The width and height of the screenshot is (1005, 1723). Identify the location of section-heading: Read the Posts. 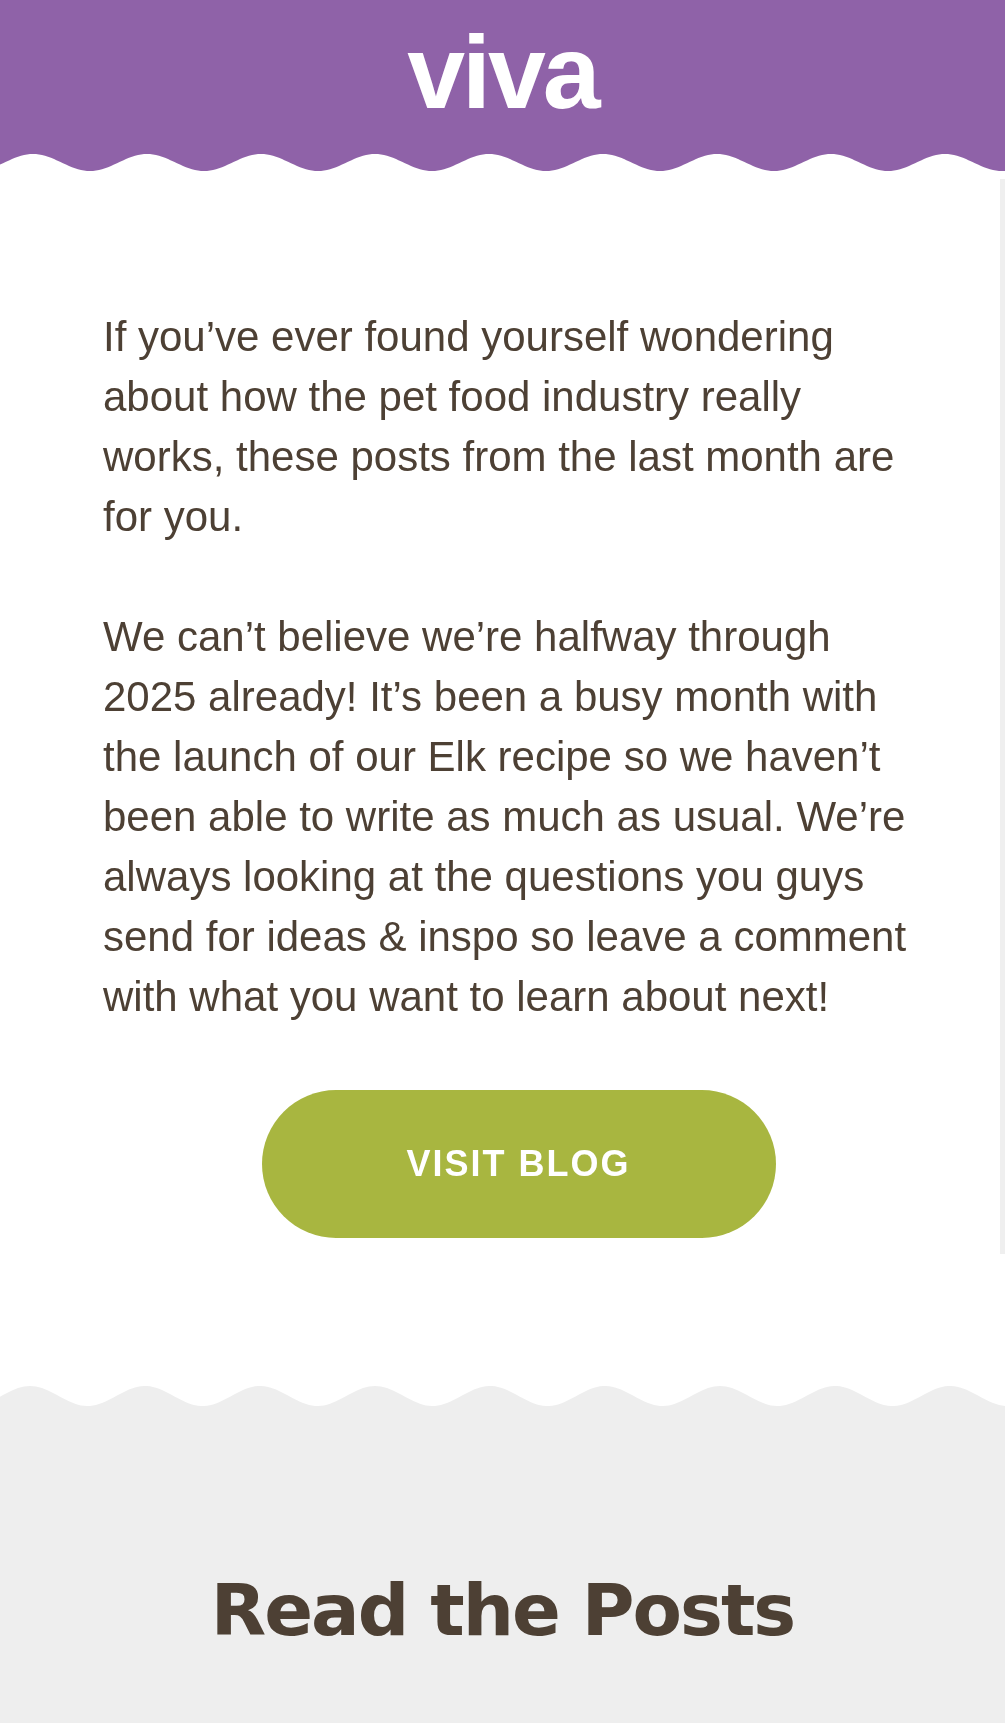
(502, 1610).